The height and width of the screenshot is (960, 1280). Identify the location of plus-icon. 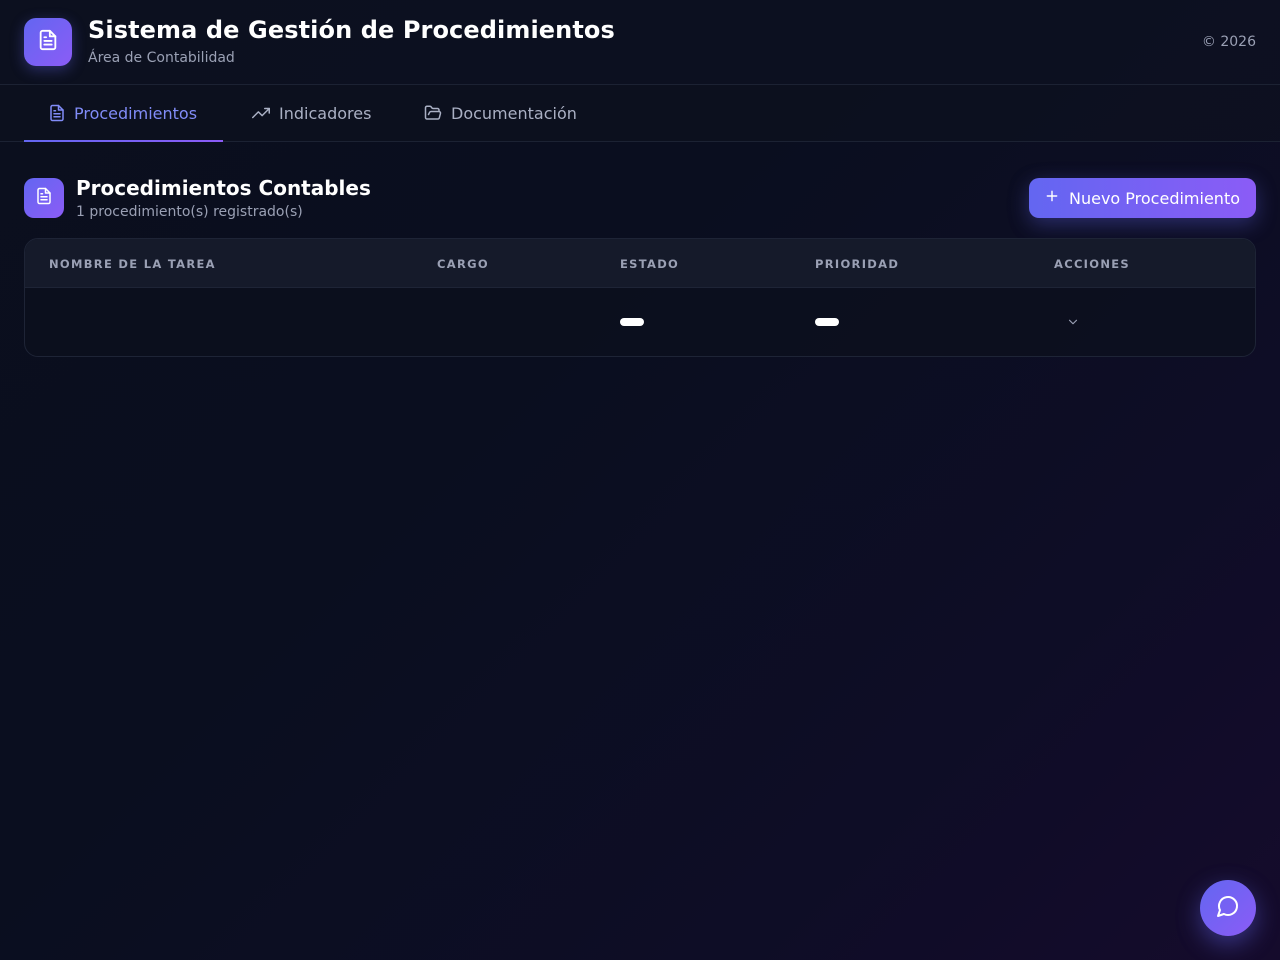
(1052, 198).